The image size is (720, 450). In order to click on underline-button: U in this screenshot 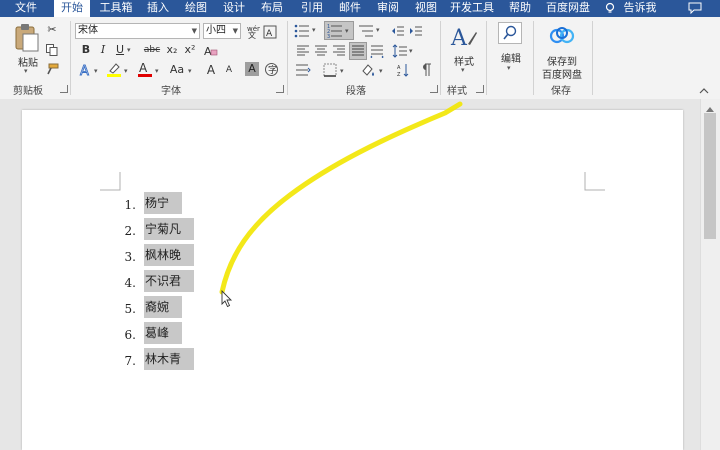, I will do `click(120, 50)`.